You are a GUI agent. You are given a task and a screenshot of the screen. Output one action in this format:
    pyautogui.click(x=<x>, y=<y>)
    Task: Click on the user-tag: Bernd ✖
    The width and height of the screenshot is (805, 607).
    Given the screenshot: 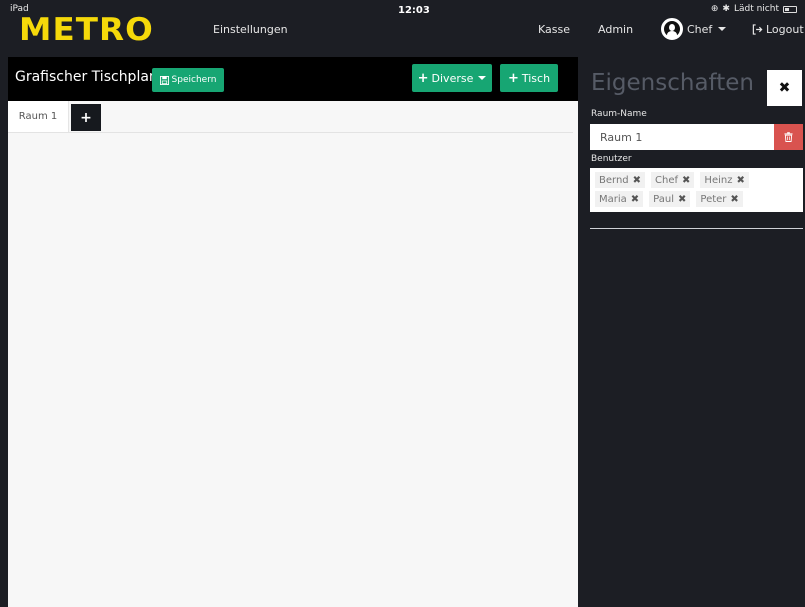 What is the action you would take?
    pyautogui.click(x=620, y=180)
    